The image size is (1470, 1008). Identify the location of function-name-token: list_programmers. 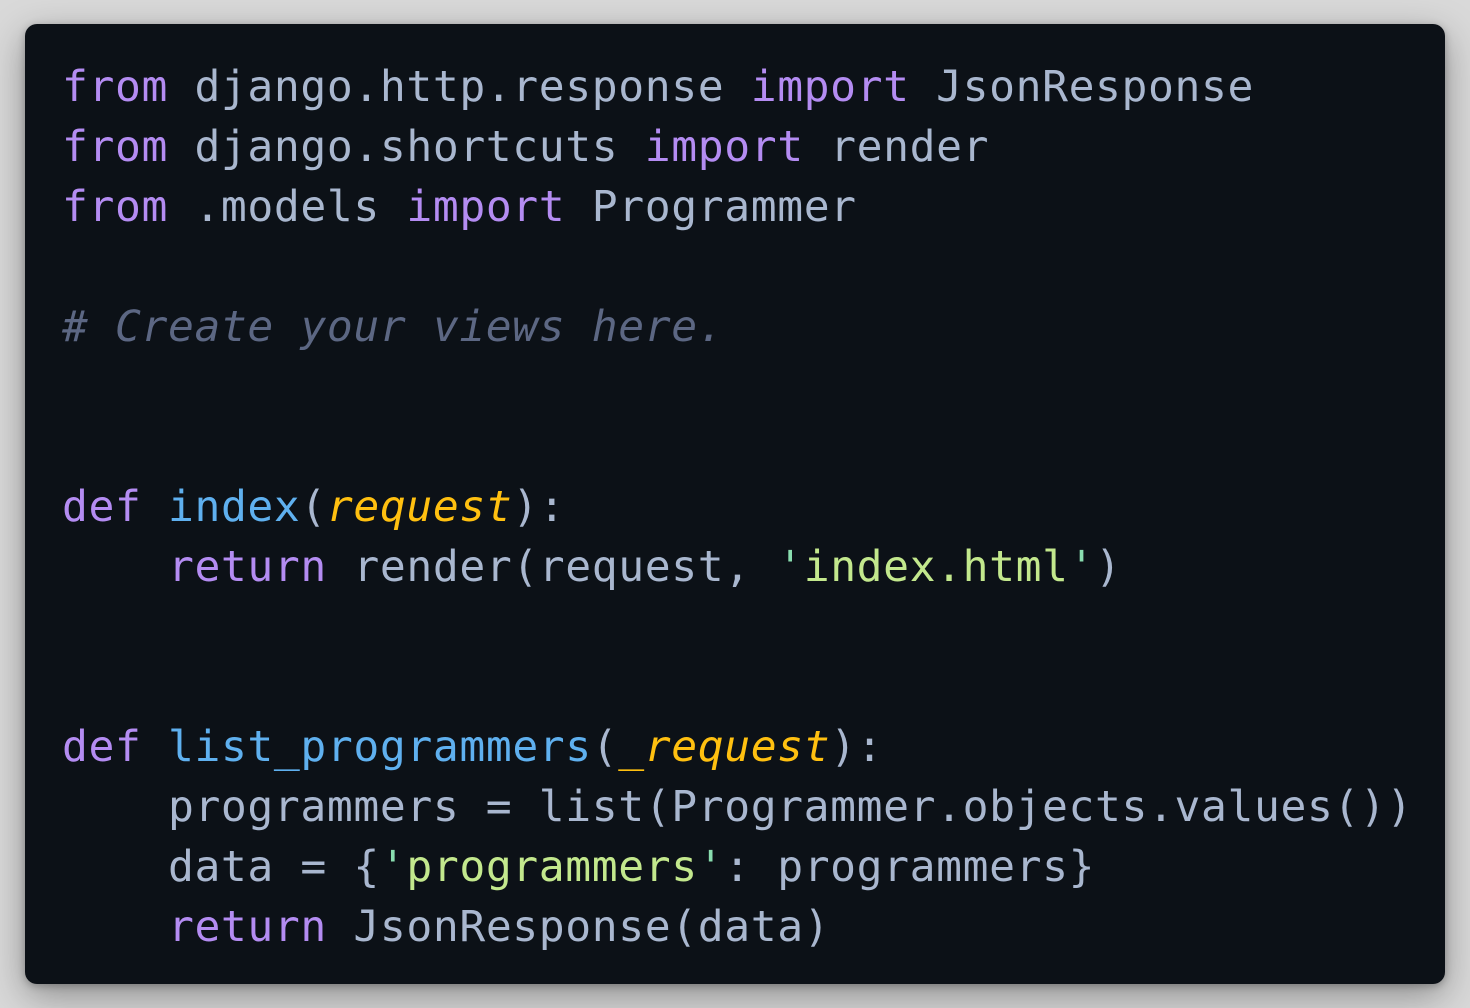
(379, 747).